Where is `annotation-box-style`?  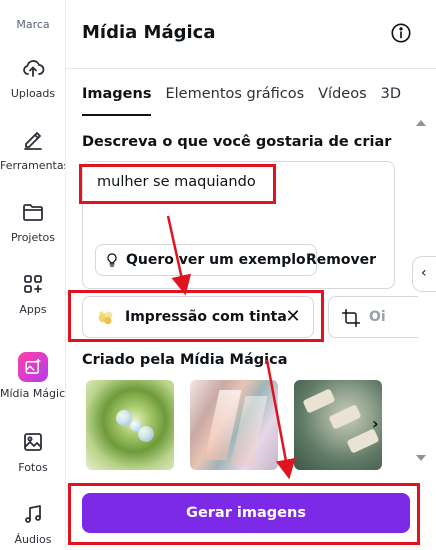
annotation-box-style is located at coordinates (196, 316).